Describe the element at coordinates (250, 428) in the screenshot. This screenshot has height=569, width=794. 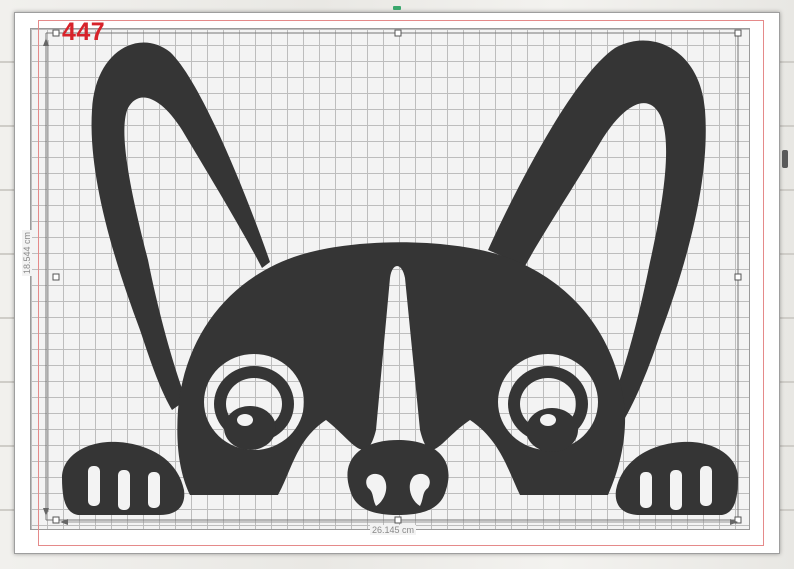
I see `left-pupil` at that location.